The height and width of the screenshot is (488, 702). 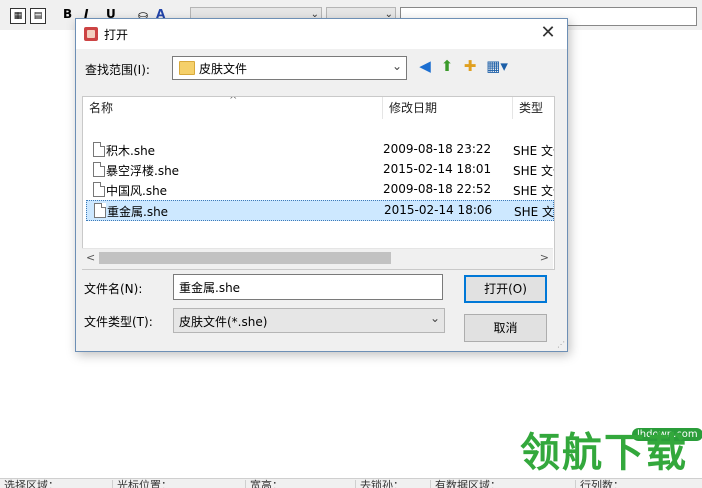 I want to click on dialog-title: 打开, so click(x=116, y=35).